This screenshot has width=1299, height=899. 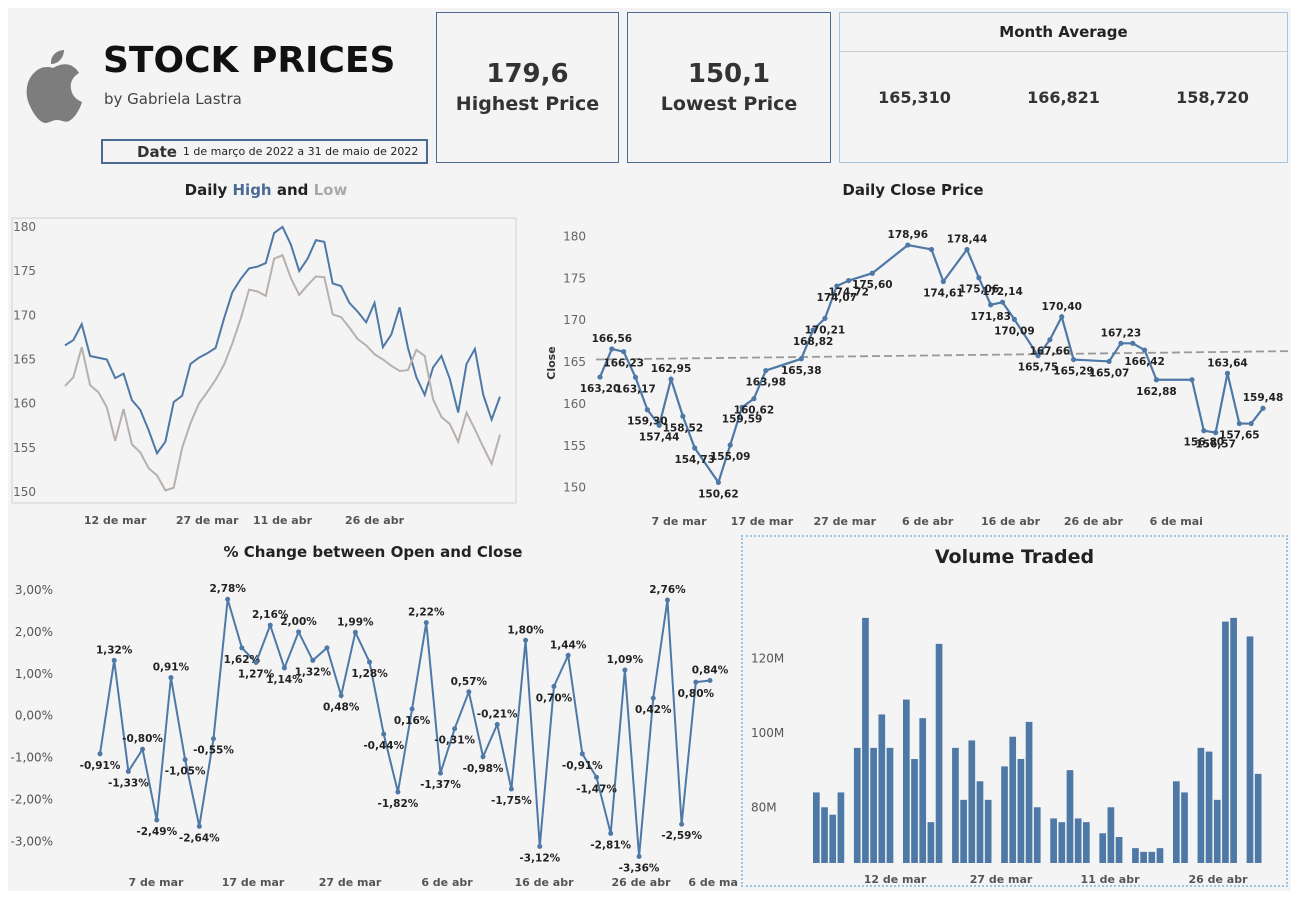 I want to click on data-label: 178,96, so click(x=908, y=235).